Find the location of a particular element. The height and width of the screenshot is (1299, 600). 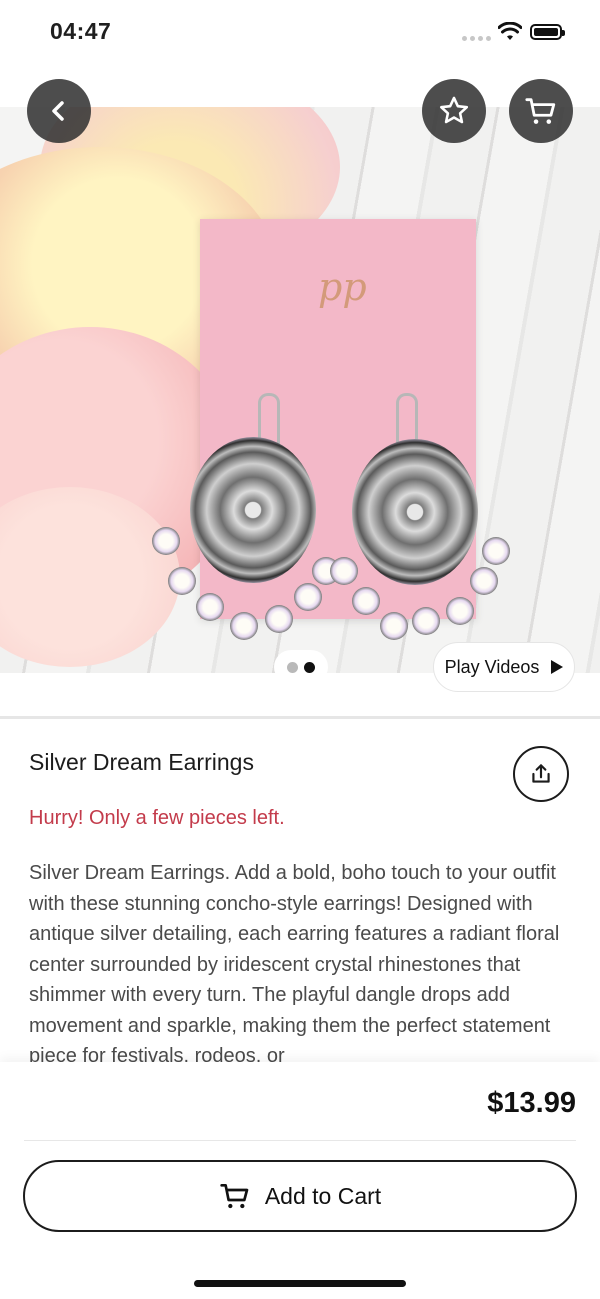

gallery-dot is located at coordinates (292, 667).